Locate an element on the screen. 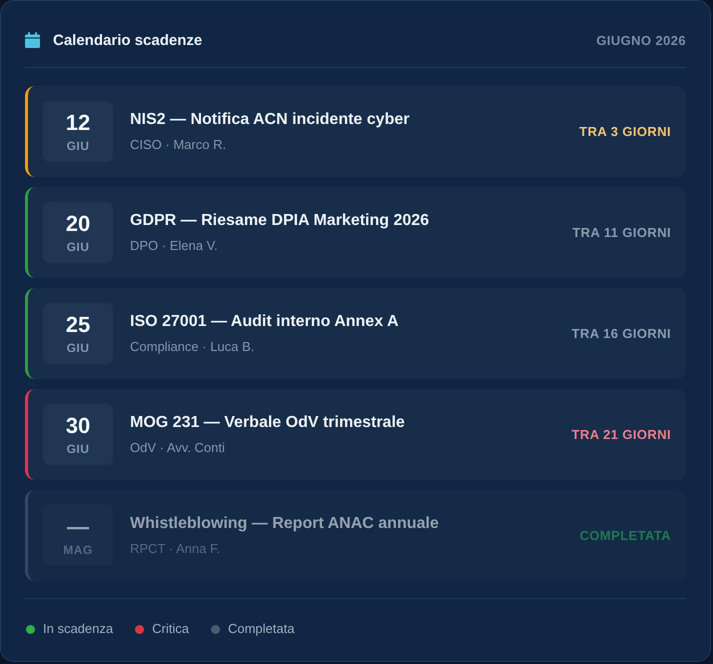 The image size is (713, 664). deadline-title: NIS2 — Notifica ACN incidente cyber is located at coordinates (270, 120).